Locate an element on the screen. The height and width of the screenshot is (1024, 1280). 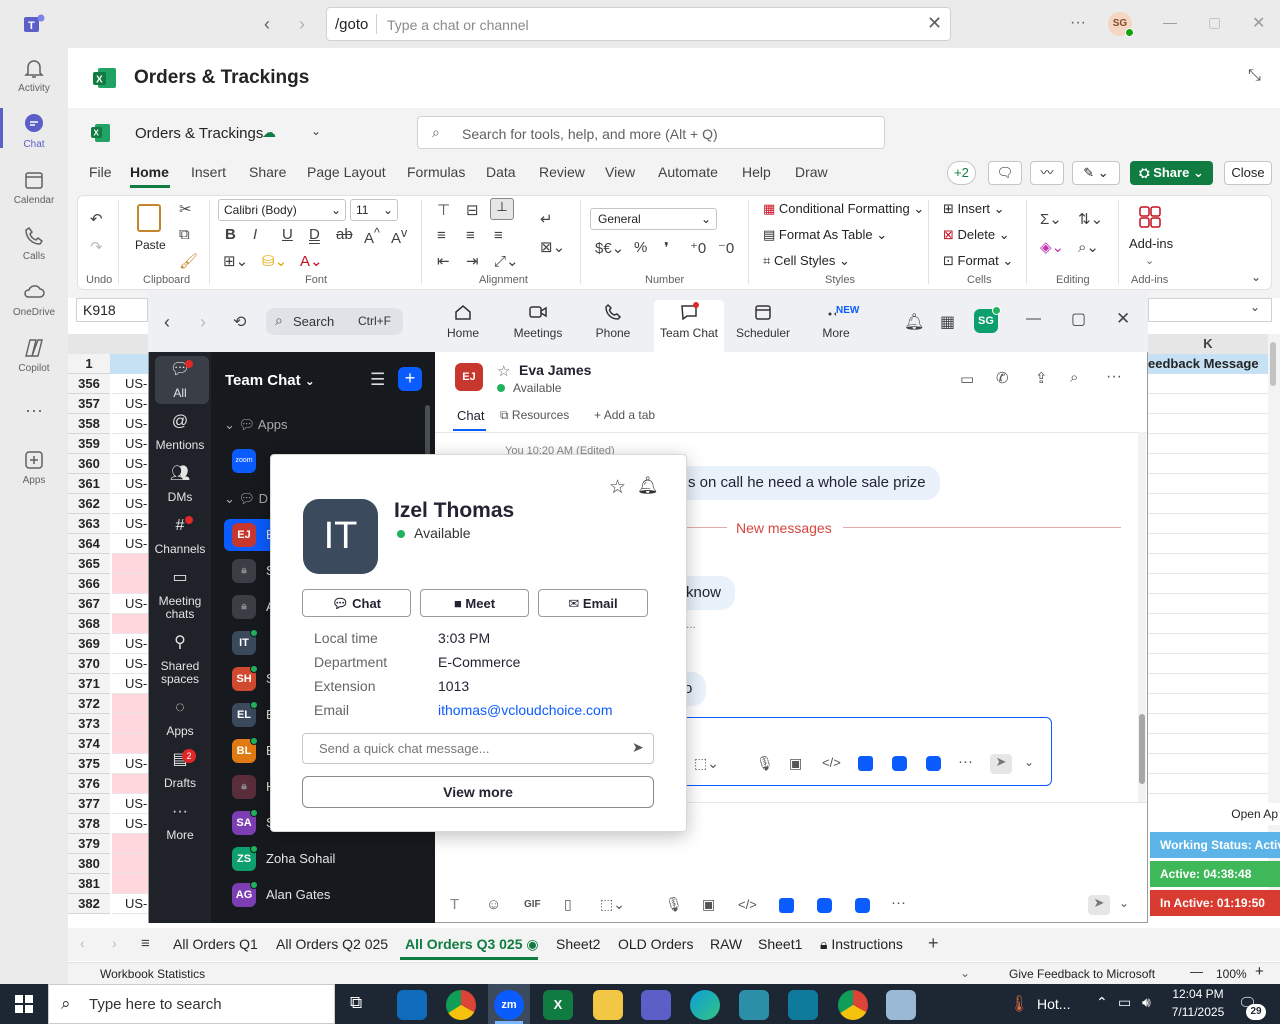
window-close-icon: ✕ is located at coordinates (1258, 23).